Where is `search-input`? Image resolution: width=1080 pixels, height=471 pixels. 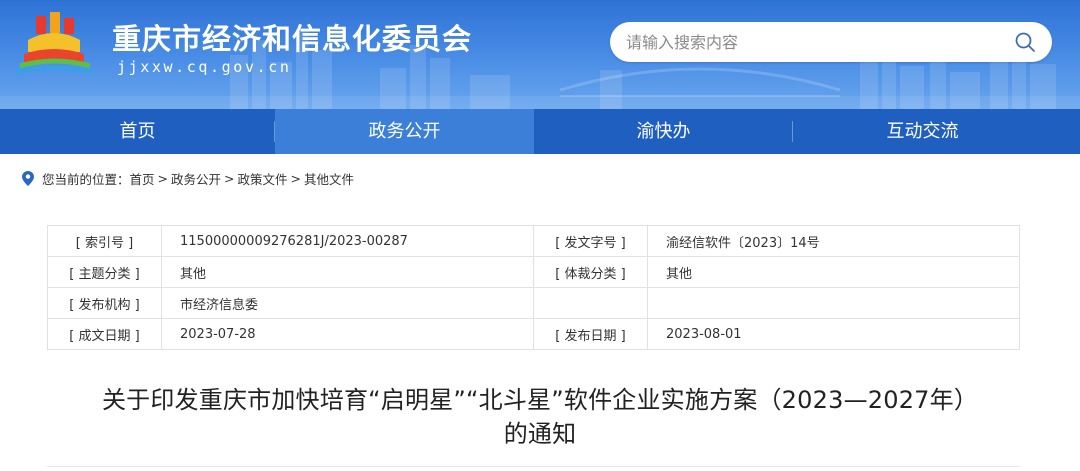 search-input is located at coordinates (816, 42).